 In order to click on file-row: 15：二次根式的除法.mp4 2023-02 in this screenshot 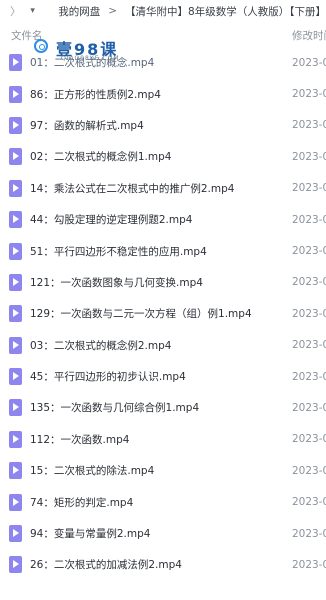, I will do `click(163, 470)`.